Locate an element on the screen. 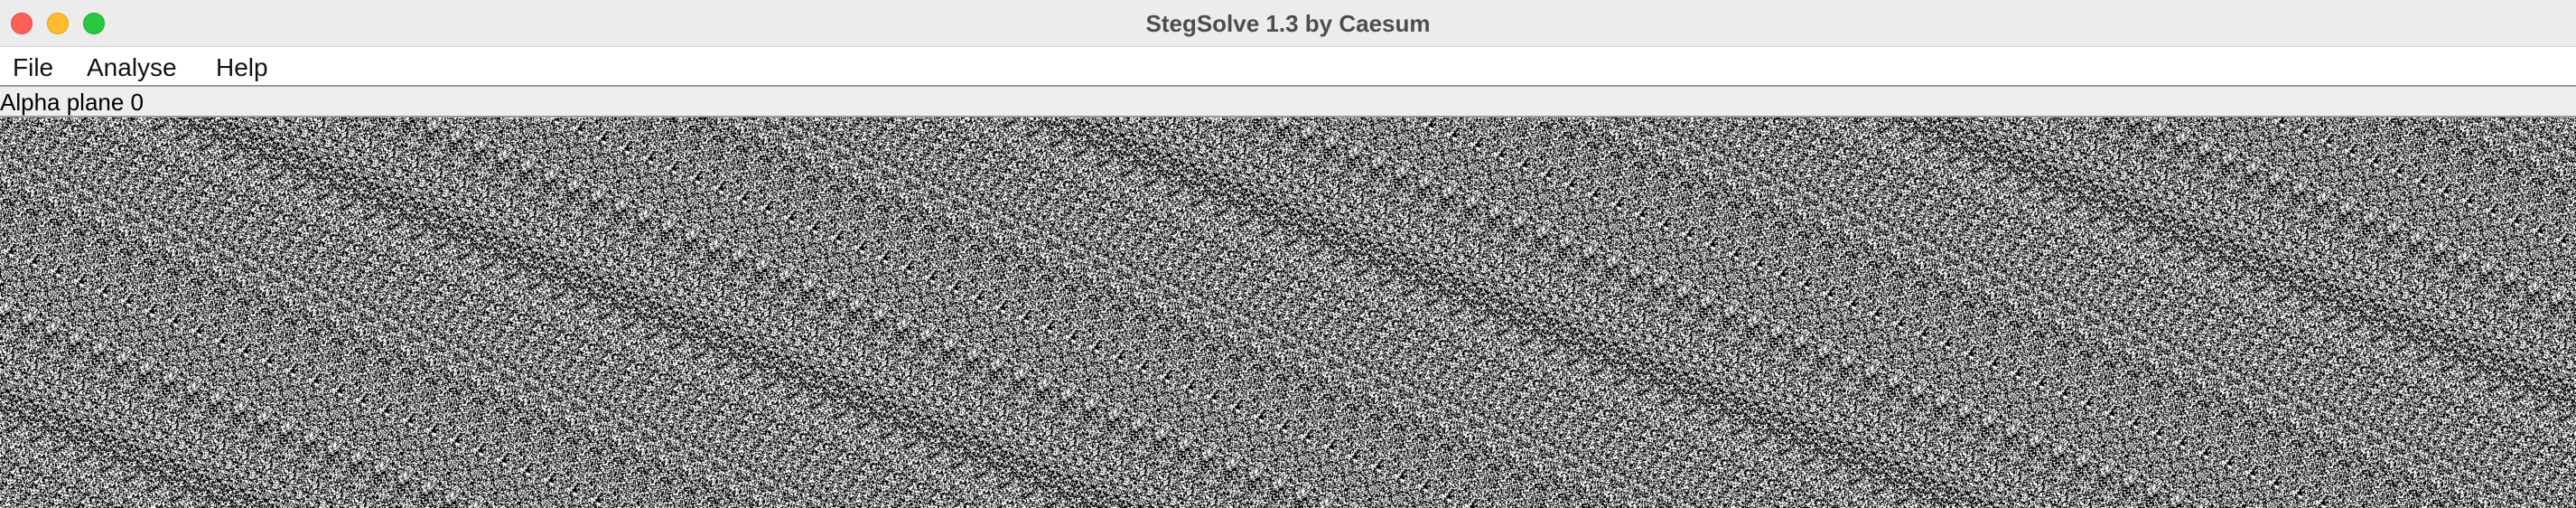 This screenshot has width=2576, height=508. window-title: StegSolve 1.3 by Caesum is located at coordinates (1288, 23).